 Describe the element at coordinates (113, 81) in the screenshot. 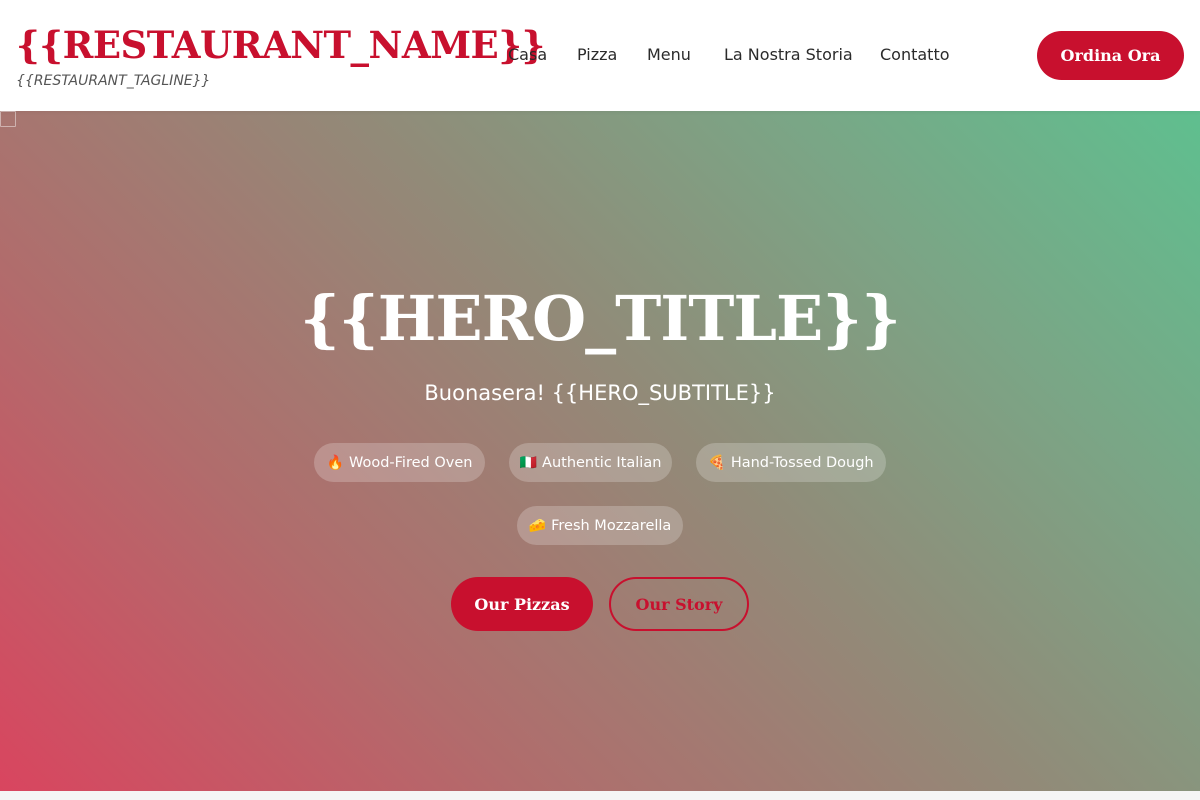

I see `restaurant-tagline: {{RESTAURANT_TAGLINE}}` at that location.